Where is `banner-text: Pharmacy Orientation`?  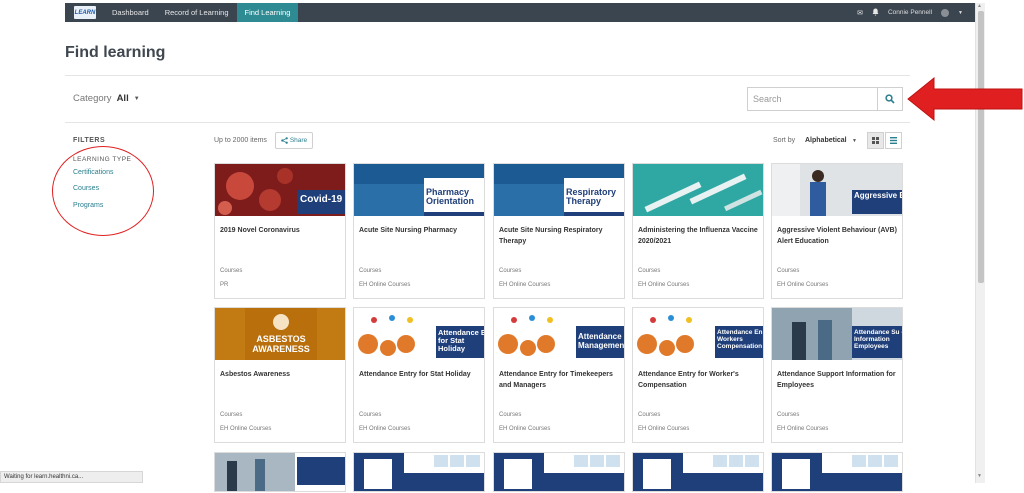
banner-text: Pharmacy Orientation is located at coordinates (450, 196).